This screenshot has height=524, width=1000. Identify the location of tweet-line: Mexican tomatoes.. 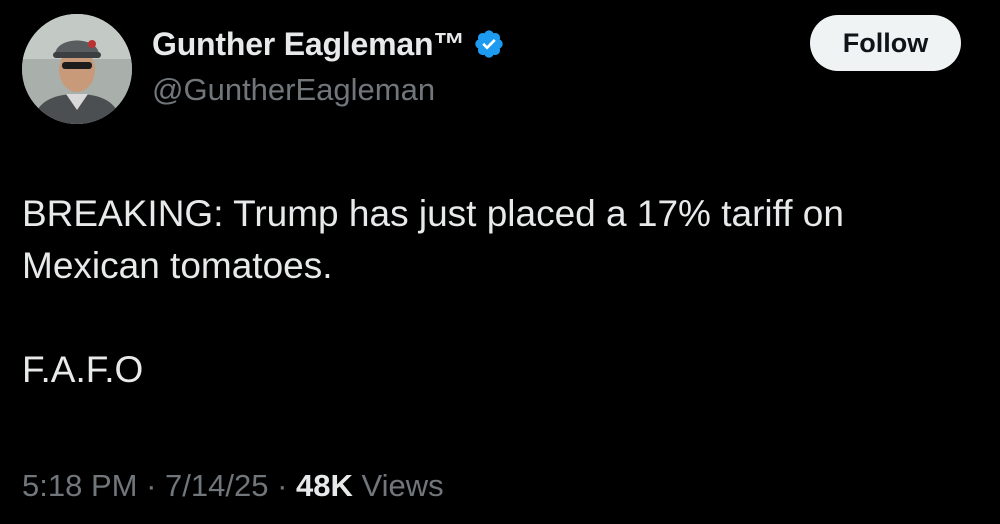
(177, 265).